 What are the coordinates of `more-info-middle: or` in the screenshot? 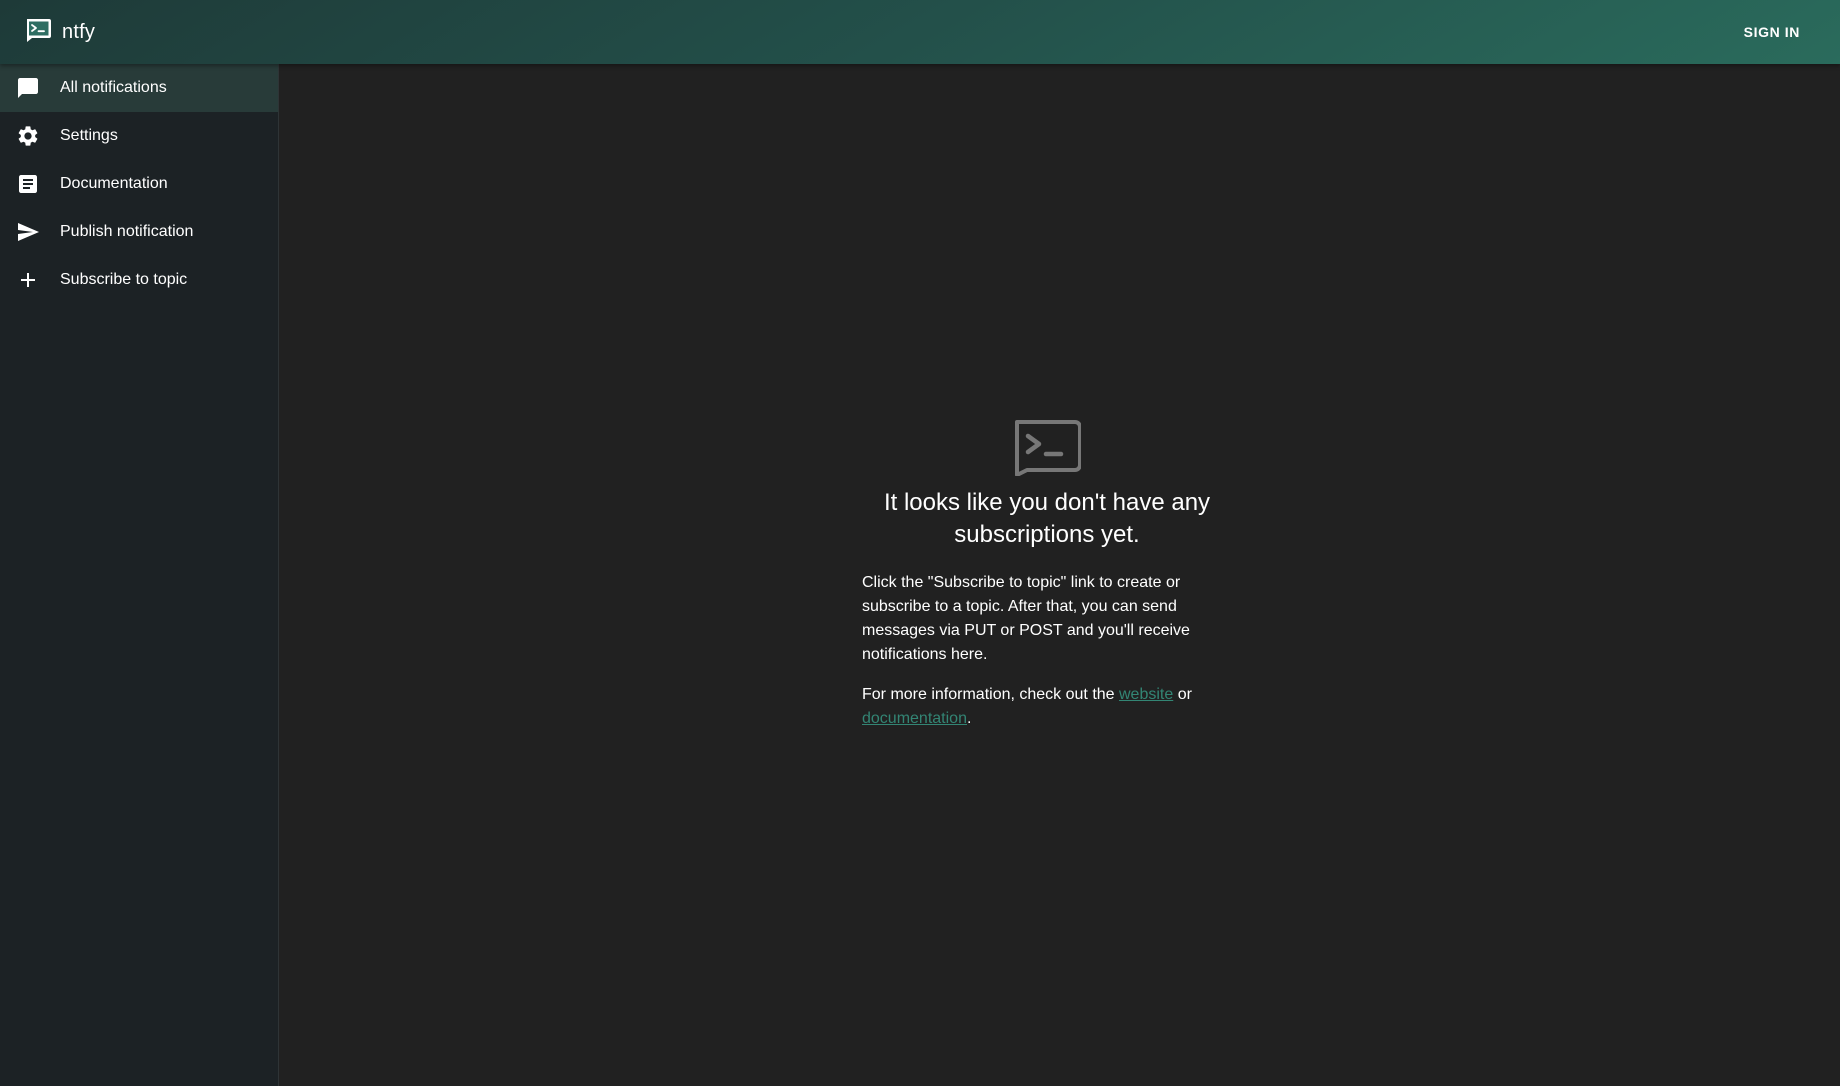 It's located at (1182, 694).